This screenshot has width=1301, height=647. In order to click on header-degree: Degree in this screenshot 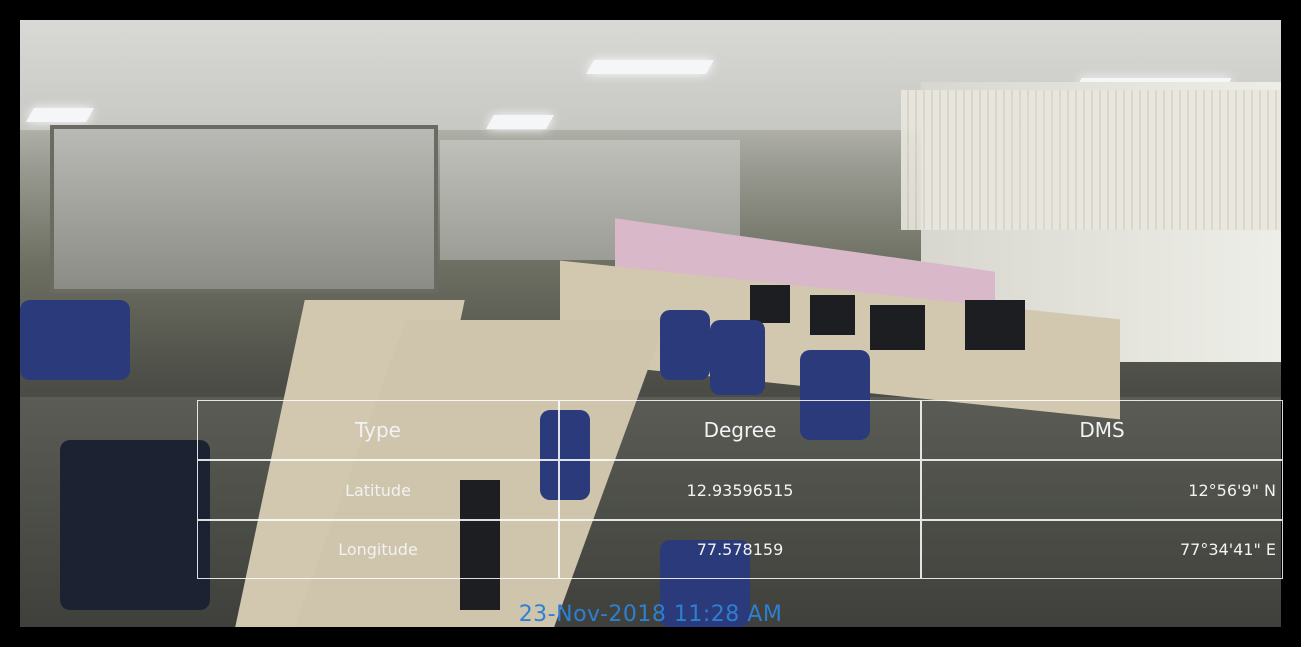, I will do `click(740, 430)`.